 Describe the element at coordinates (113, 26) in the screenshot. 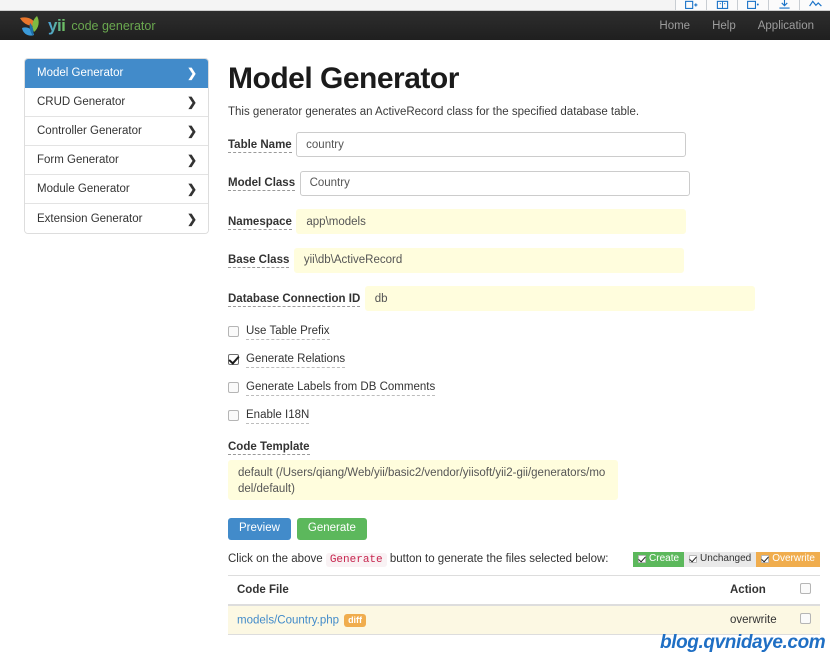

I see `brand-tagline: code generator` at that location.